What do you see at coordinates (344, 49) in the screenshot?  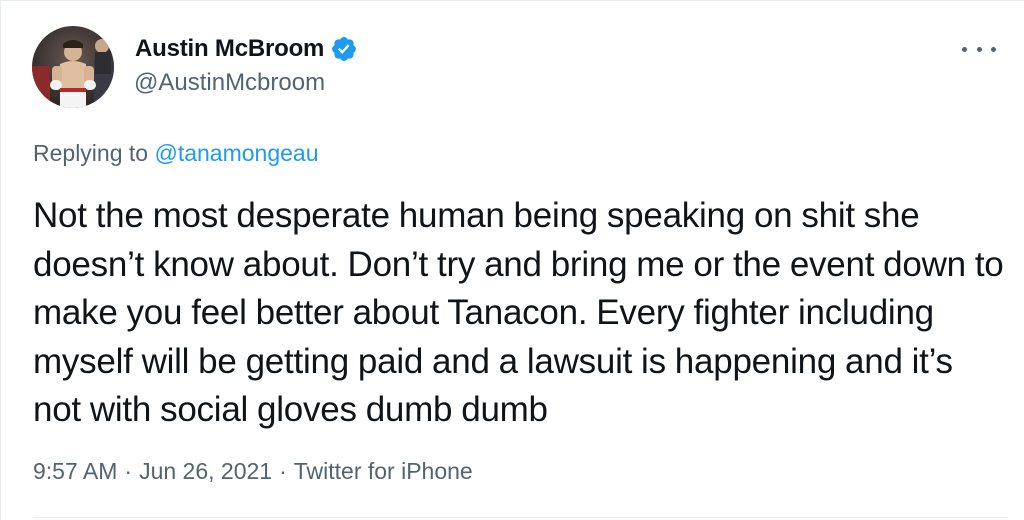 I see `verified-badge-icon` at bounding box center [344, 49].